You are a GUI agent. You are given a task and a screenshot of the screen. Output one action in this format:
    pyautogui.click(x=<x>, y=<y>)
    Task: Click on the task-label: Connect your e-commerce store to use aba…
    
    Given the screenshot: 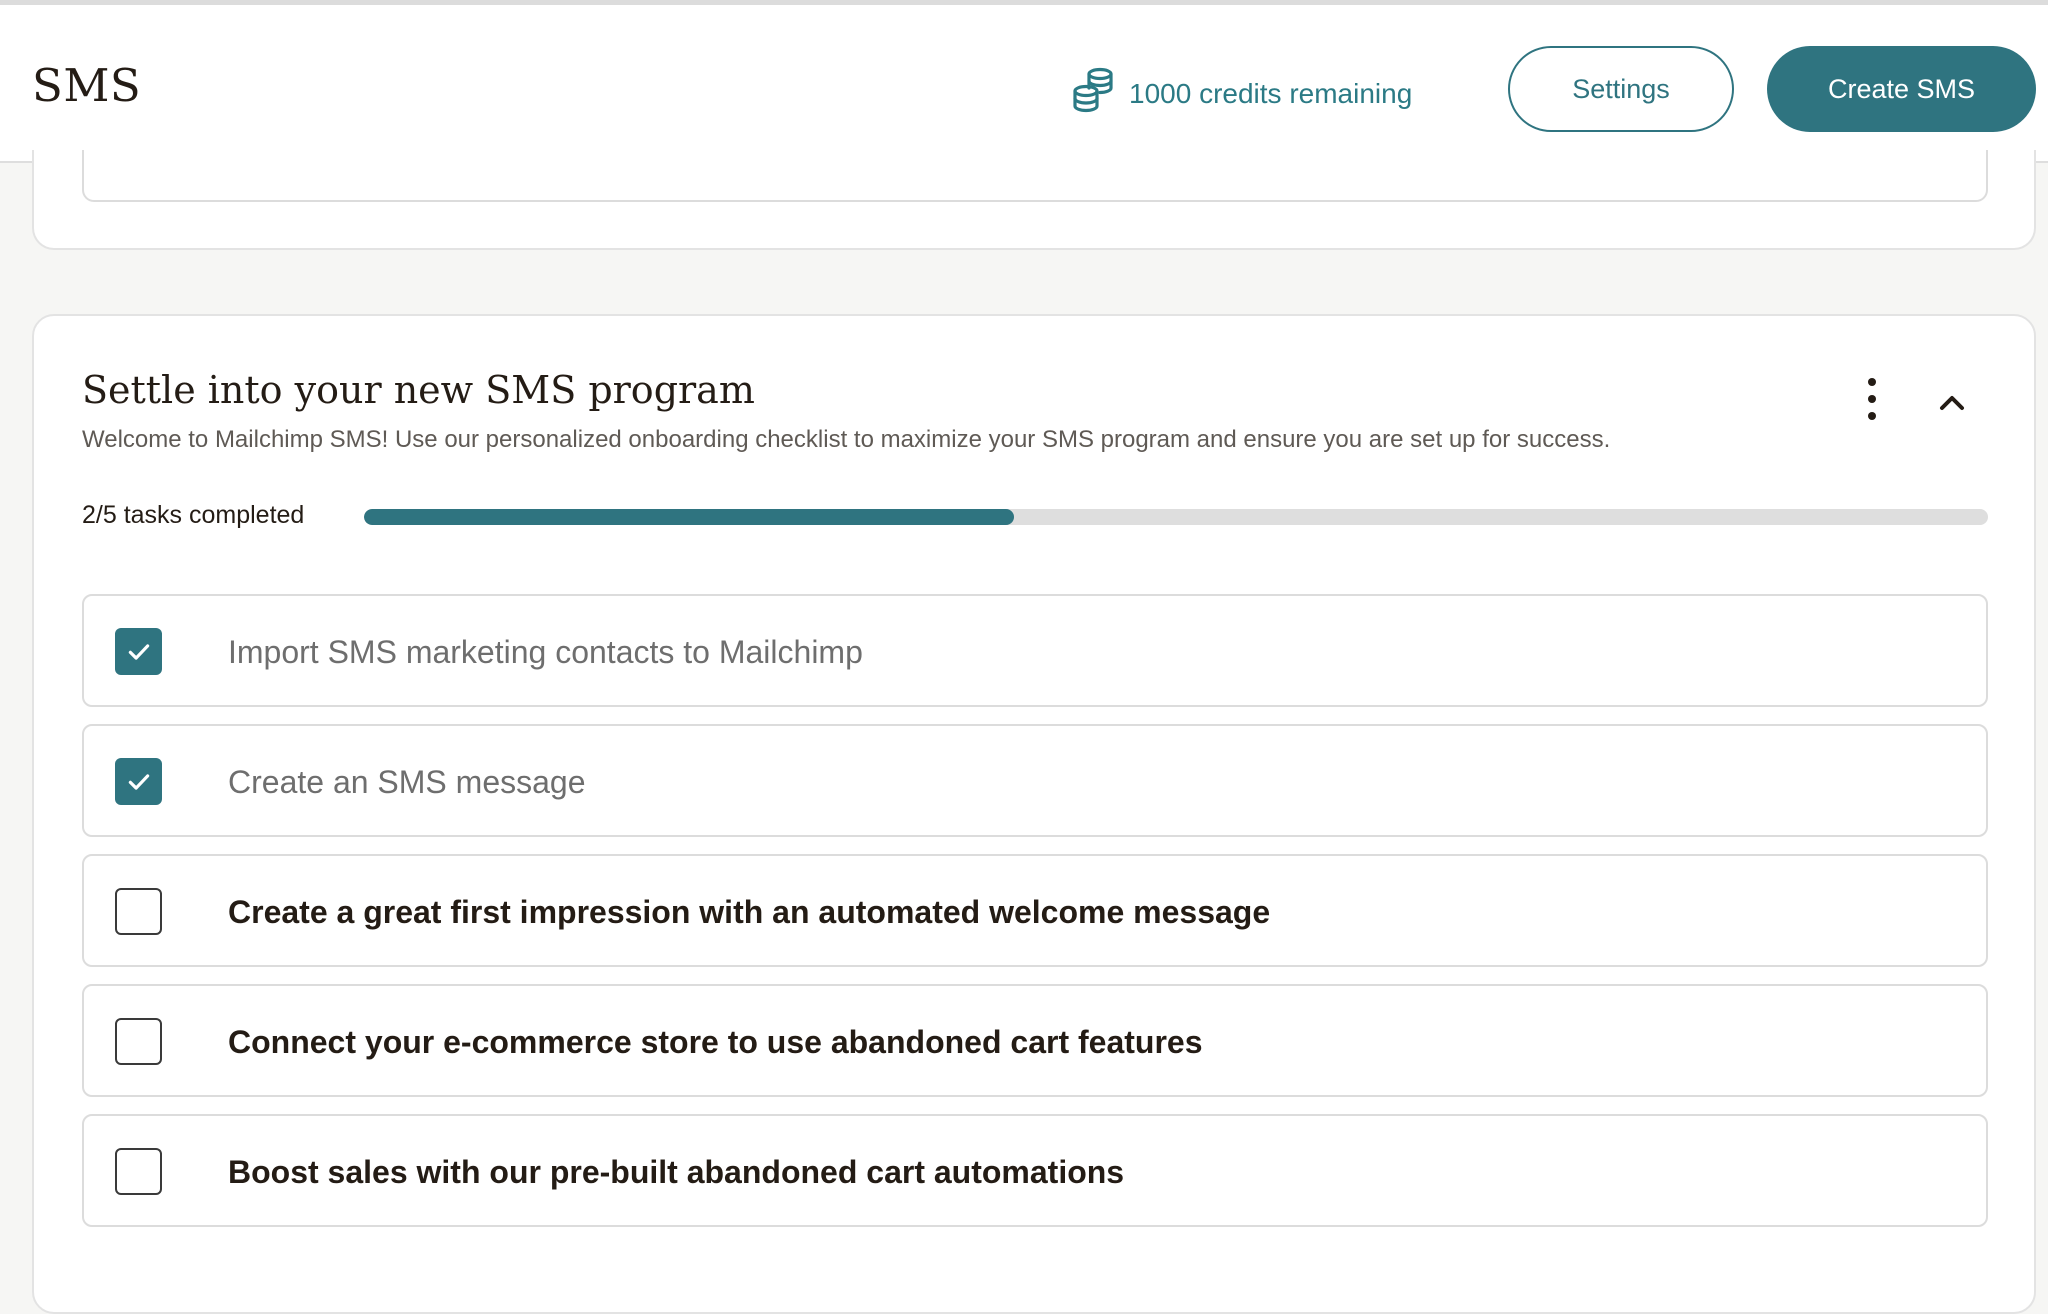 What is the action you would take?
    pyautogui.click(x=715, y=1042)
    